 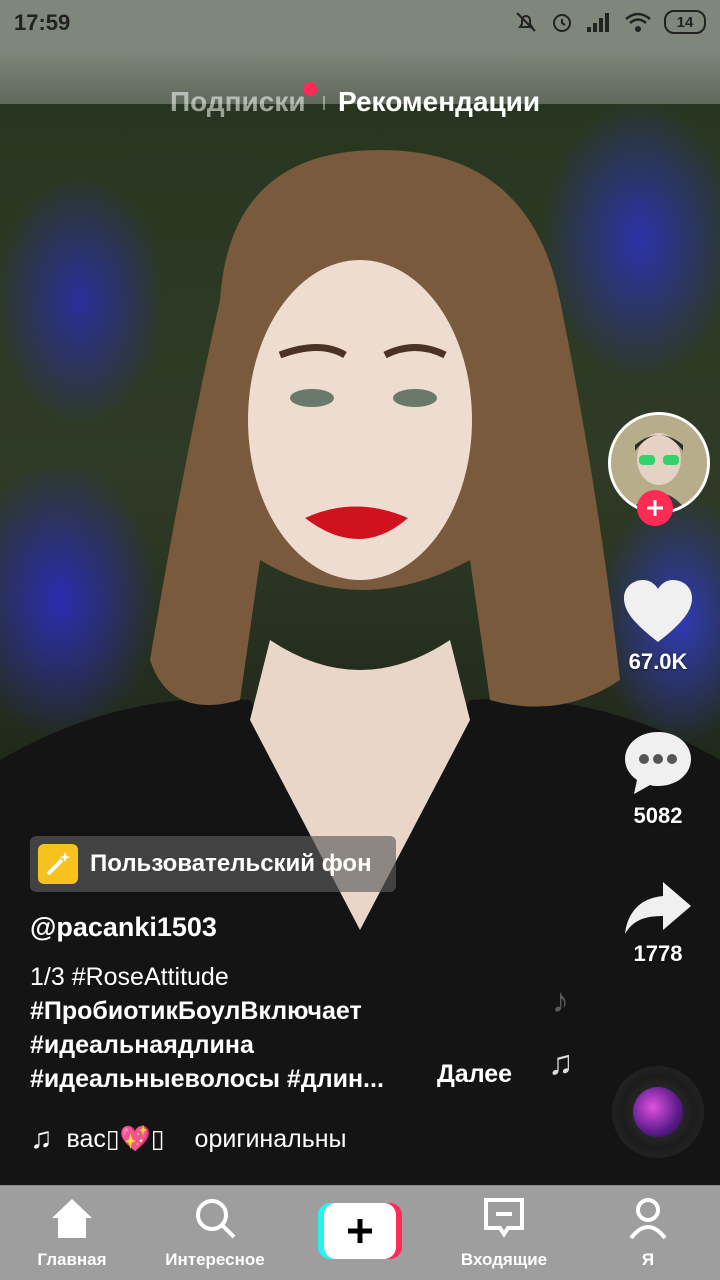 What do you see at coordinates (658, 908) in the screenshot?
I see `share-arrow-icon` at bounding box center [658, 908].